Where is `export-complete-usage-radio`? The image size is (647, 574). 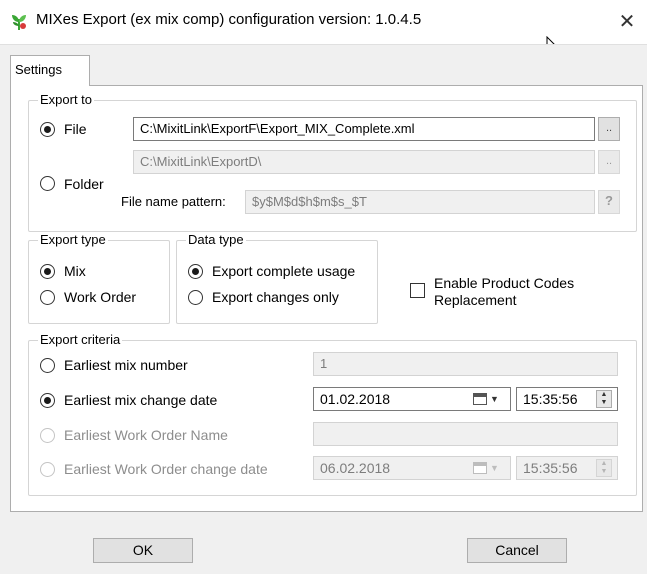
export-complete-usage-radio is located at coordinates (195, 271).